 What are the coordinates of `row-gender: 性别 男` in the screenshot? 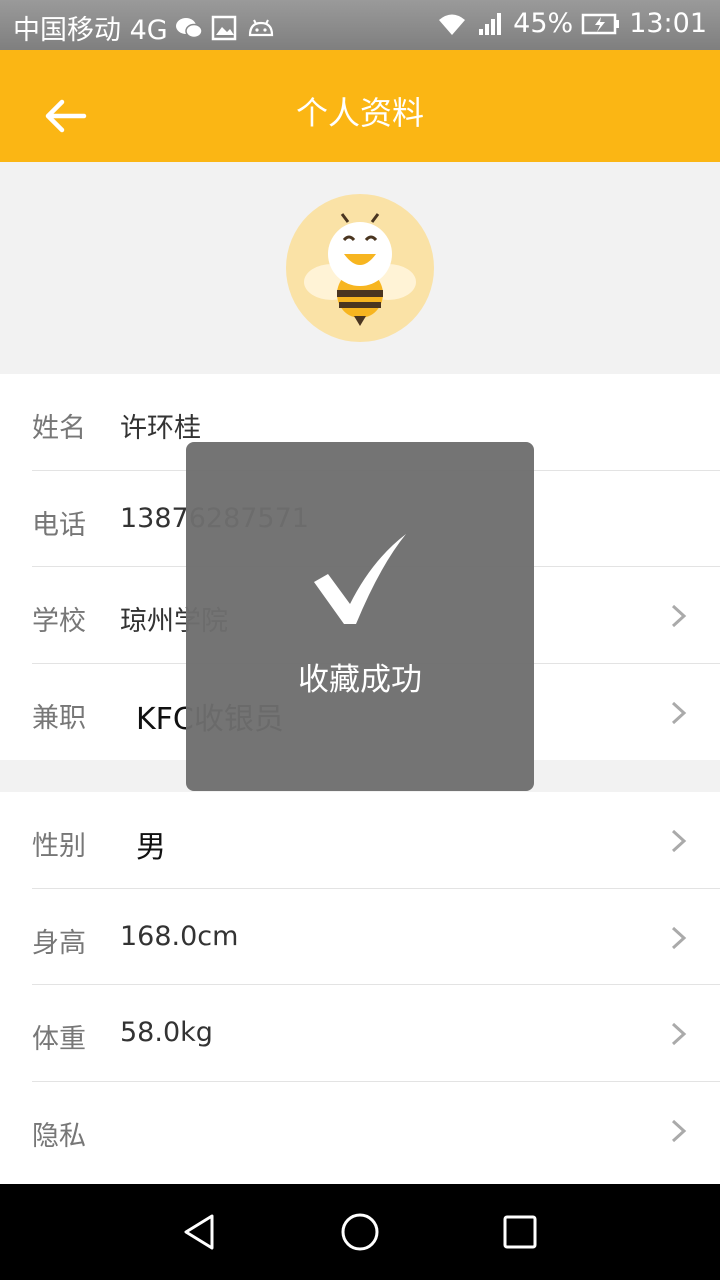 It's located at (360, 840).